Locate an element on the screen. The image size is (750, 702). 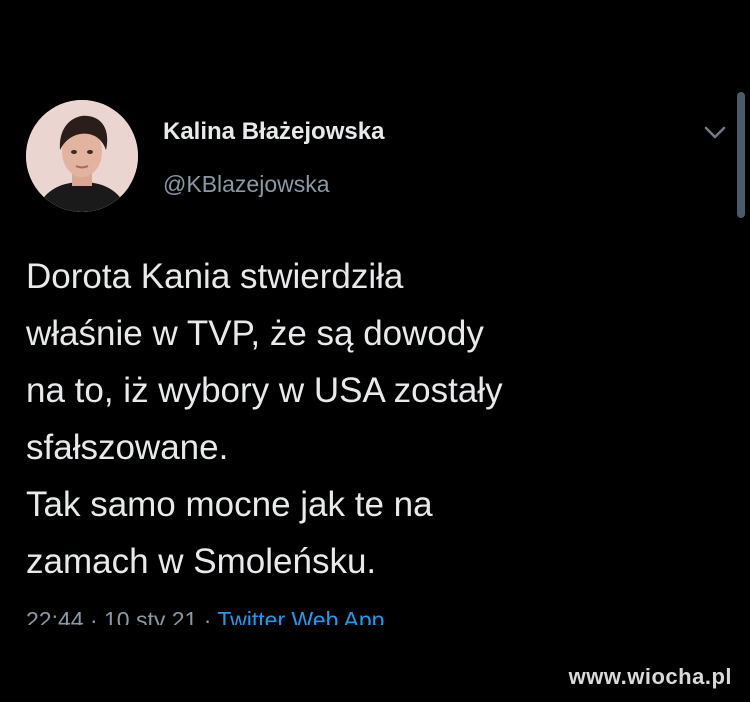
tweet-meta: 22:44 · 10 sty 21 · Twitter Web App is located at coordinates (205, 614).